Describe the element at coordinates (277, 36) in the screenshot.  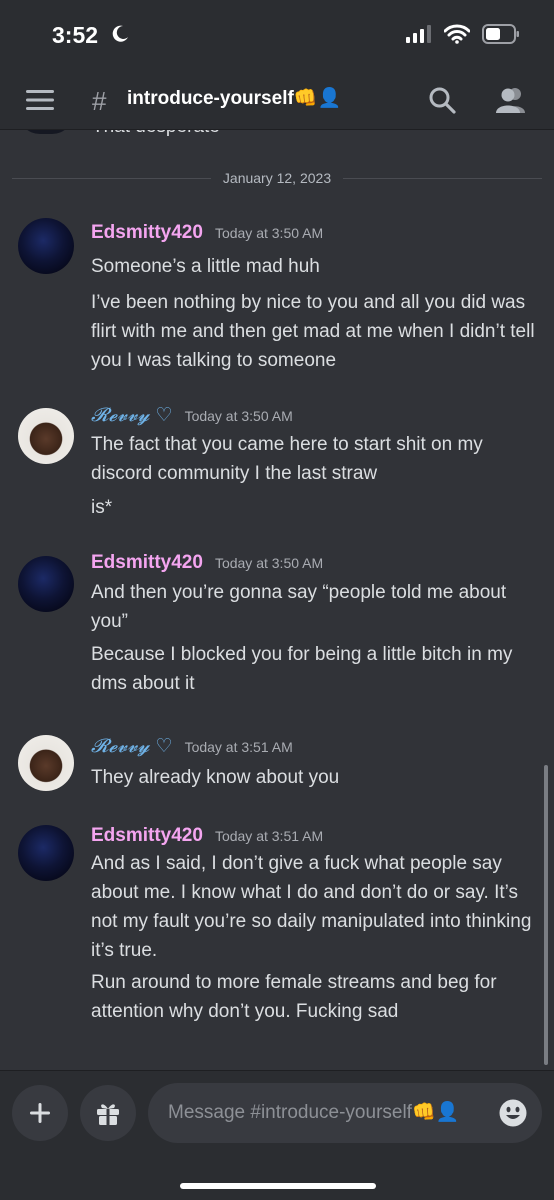
I see `status-bar: 3:52` at that location.